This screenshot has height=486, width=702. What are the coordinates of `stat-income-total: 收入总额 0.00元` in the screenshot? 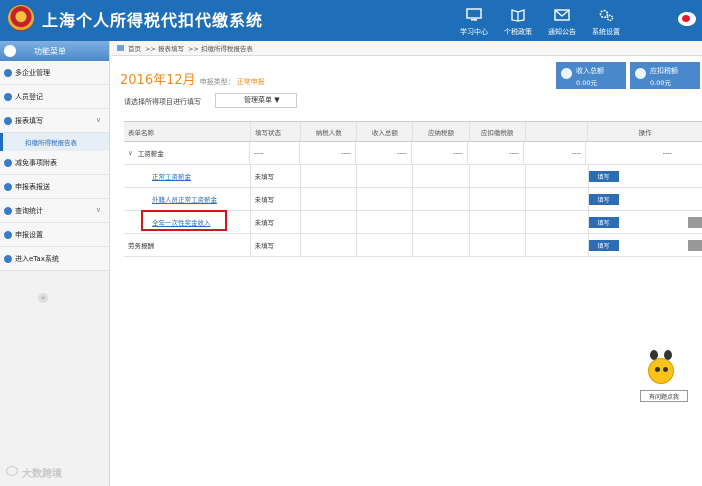 It's located at (591, 75).